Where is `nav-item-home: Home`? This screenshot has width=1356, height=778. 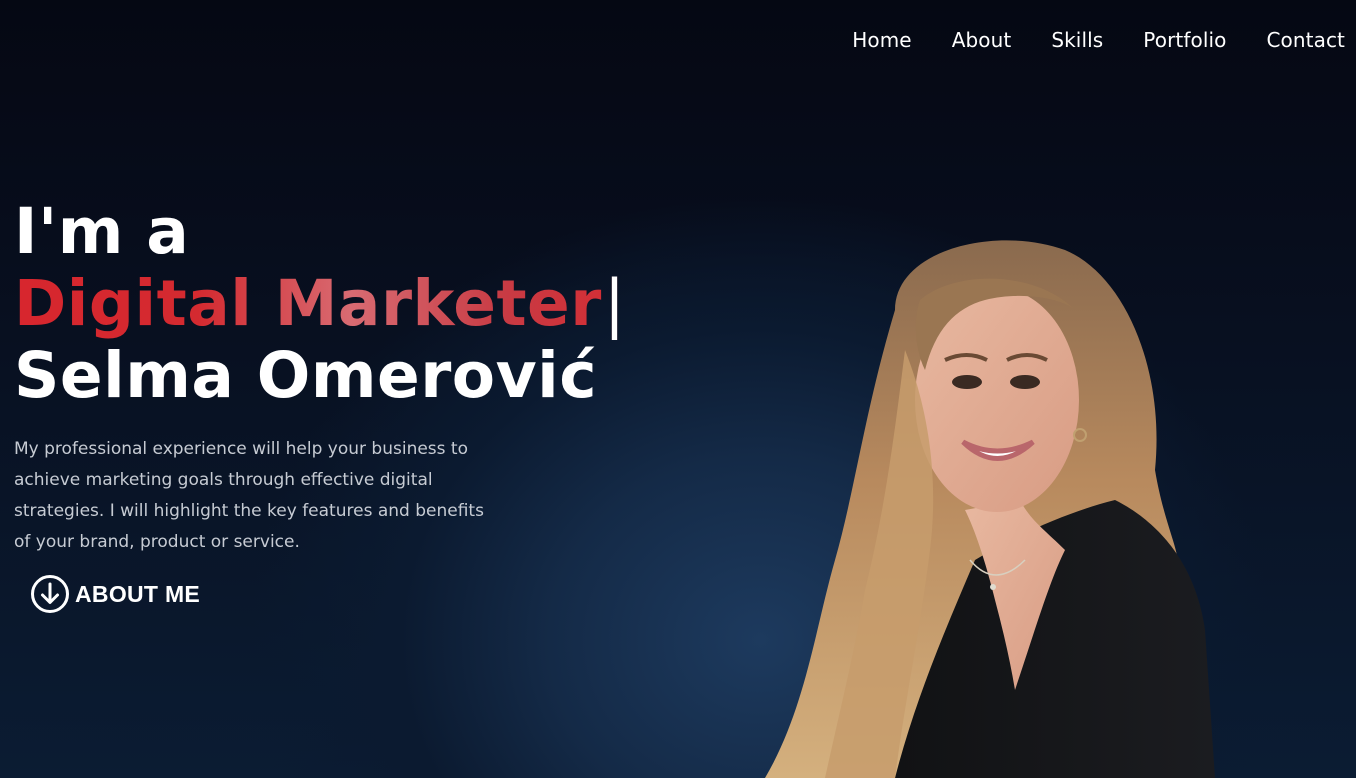
nav-item-home: Home is located at coordinates (881, 40).